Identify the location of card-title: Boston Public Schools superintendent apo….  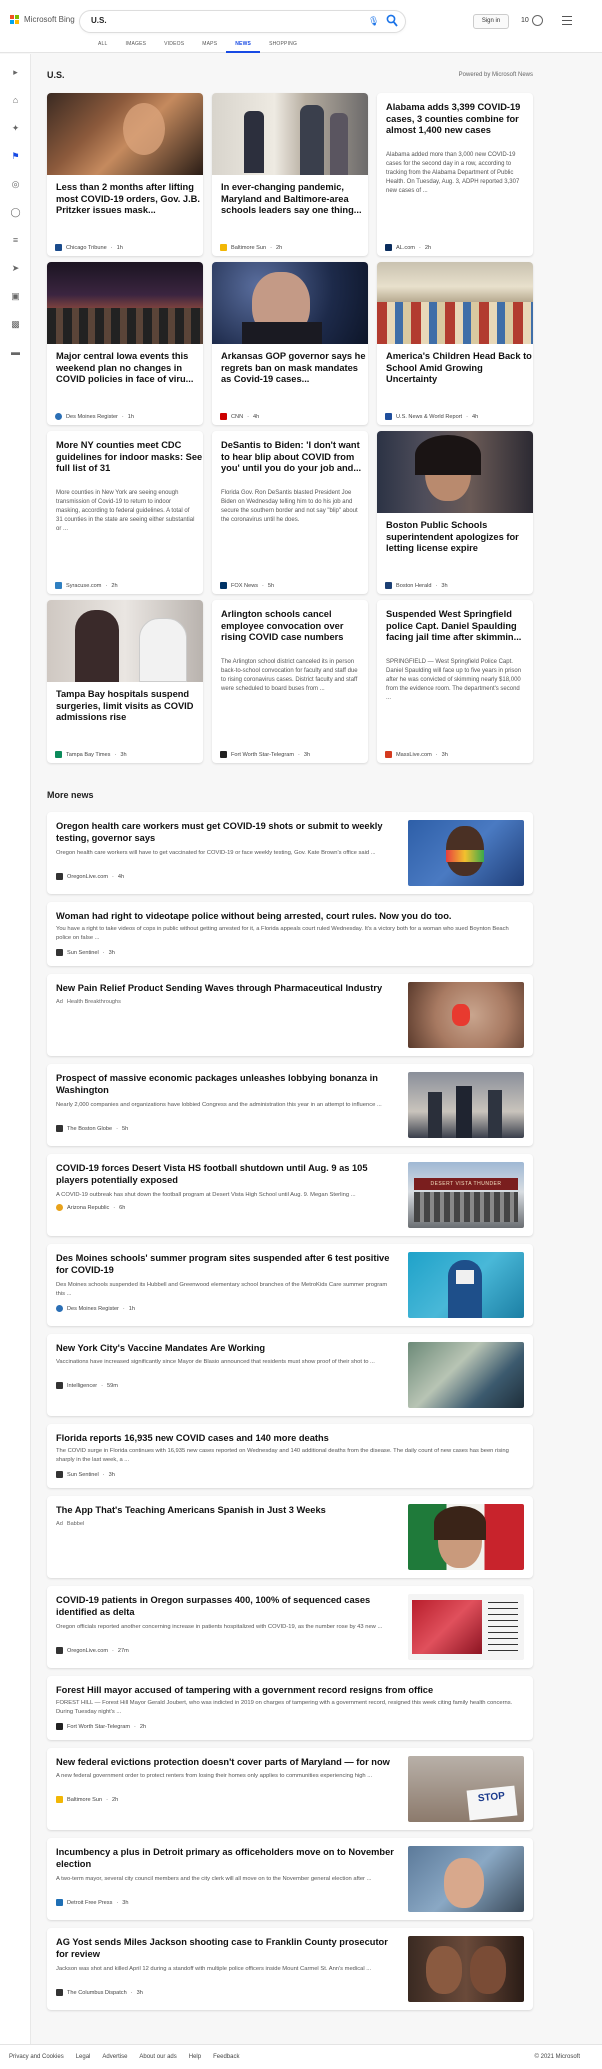
(459, 537).